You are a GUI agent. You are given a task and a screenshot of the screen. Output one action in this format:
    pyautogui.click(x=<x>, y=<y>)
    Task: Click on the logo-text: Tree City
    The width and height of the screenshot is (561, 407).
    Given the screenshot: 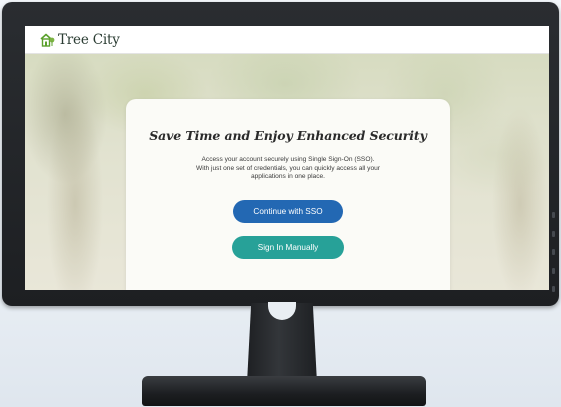 What is the action you would take?
    pyautogui.click(x=89, y=39)
    